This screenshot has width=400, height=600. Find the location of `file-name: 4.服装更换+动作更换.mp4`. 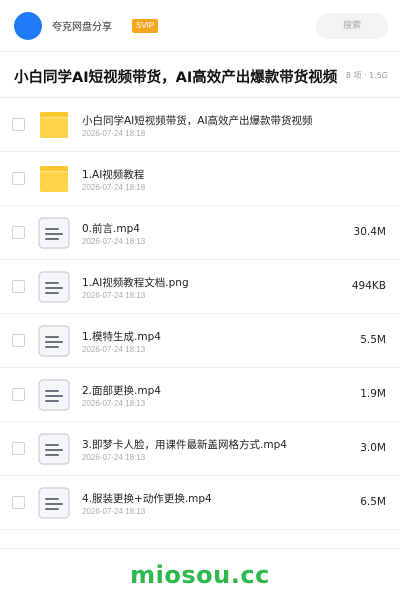

file-name: 4.服装更换+动作更换.mp4 is located at coordinates (147, 499).